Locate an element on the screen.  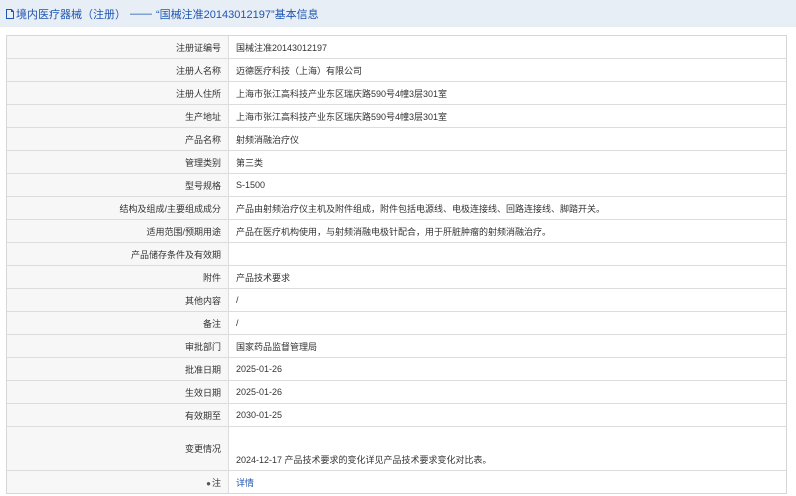
row-label: 产品储存条件及有效期 is located at coordinates (118, 254).